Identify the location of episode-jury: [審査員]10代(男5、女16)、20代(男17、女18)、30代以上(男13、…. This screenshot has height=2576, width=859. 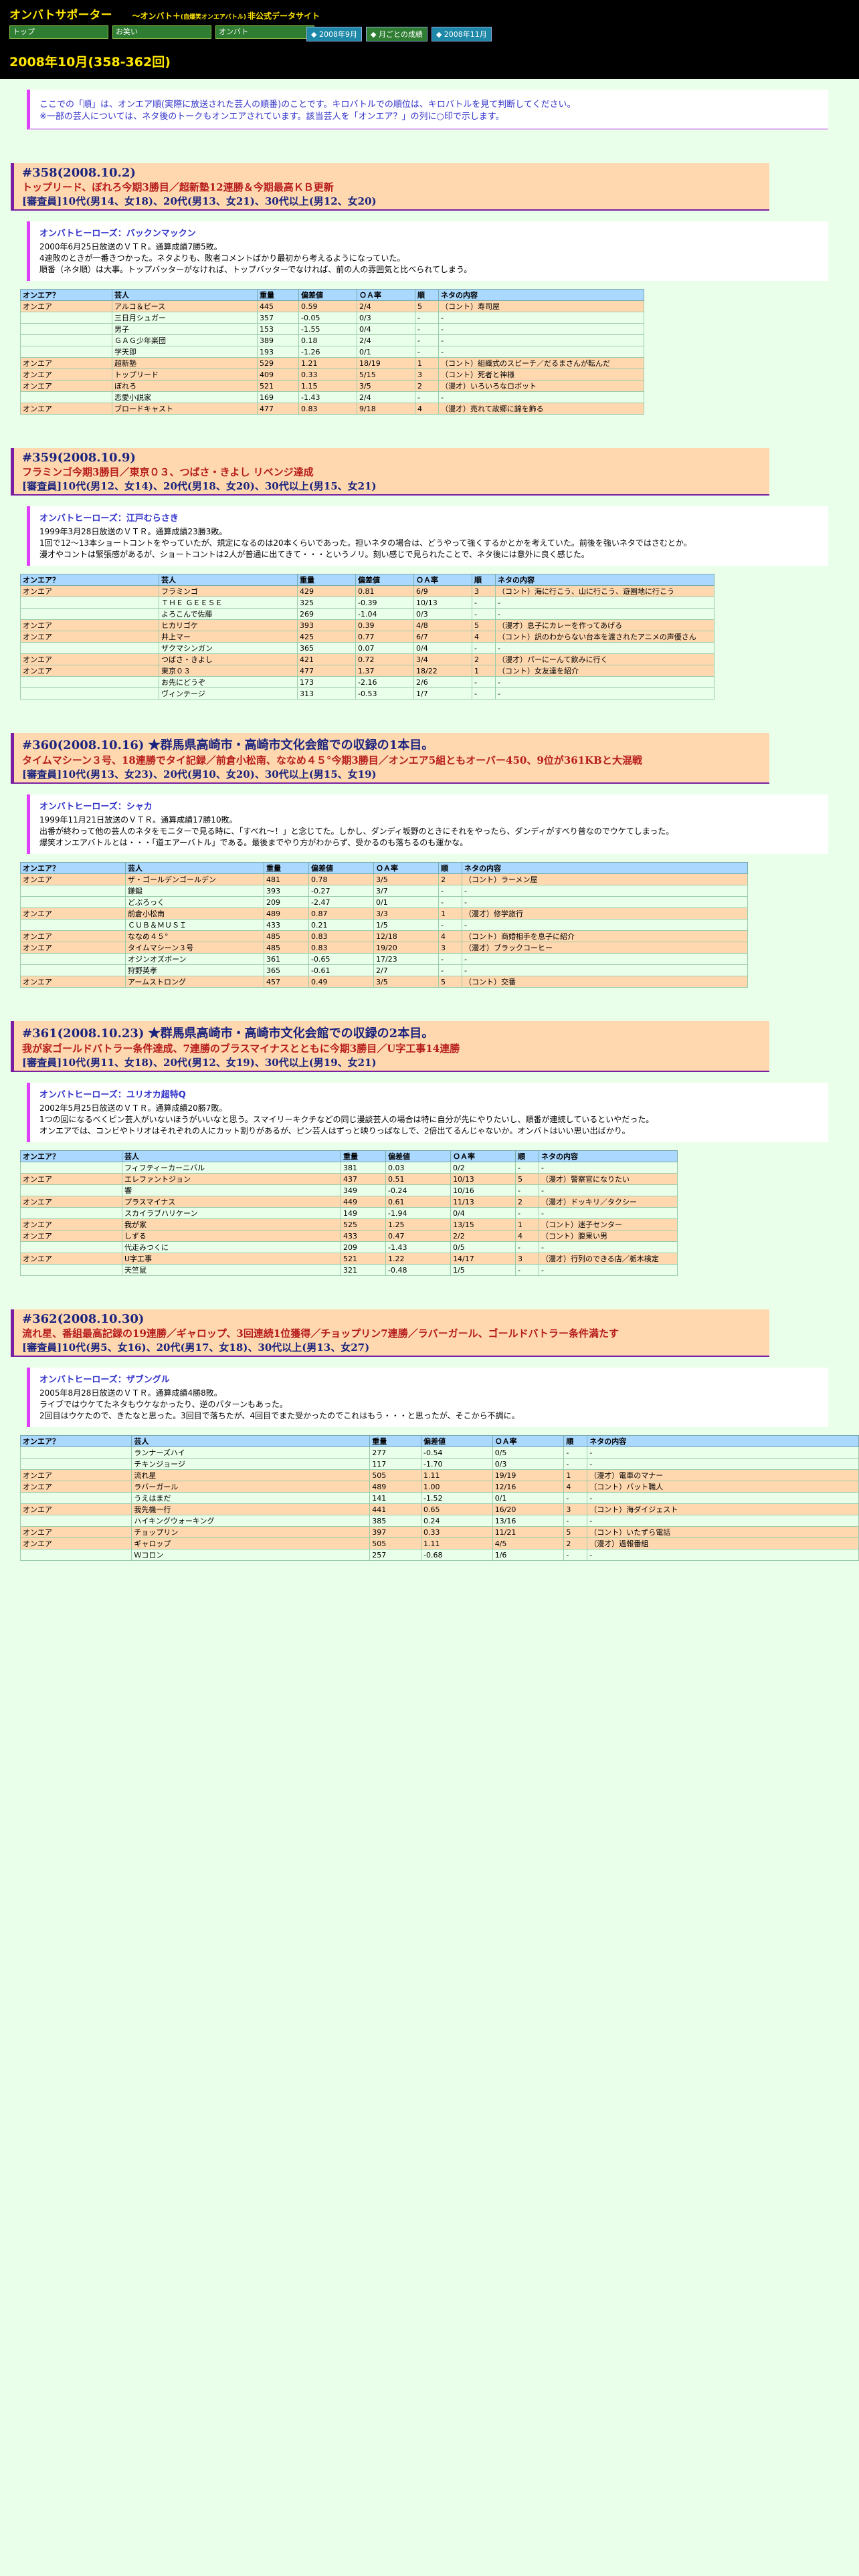
(196, 1348).